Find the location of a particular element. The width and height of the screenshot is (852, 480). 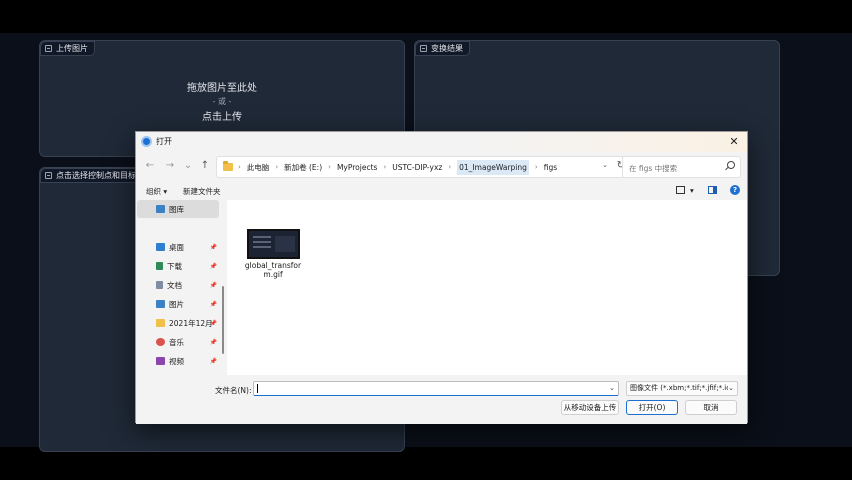

filename-label: 文件名(N): is located at coordinates (233, 390).